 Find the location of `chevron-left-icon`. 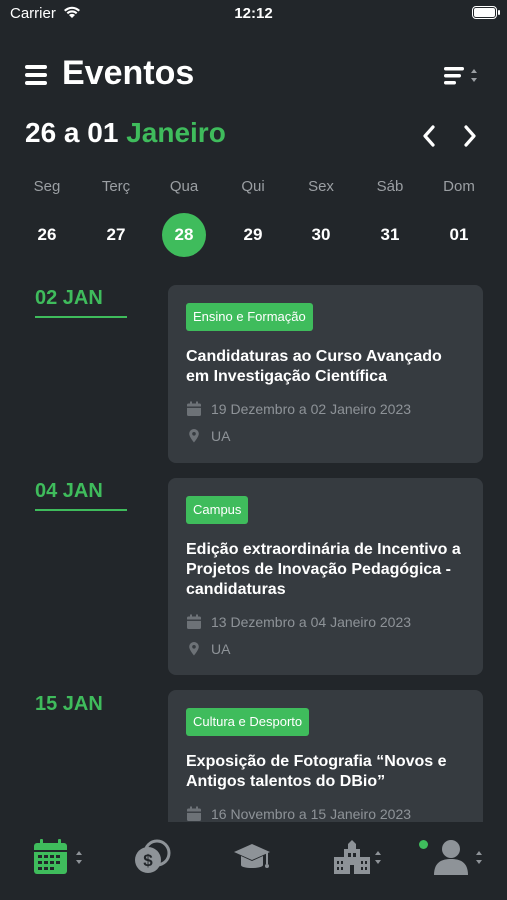

chevron-left-icon is located at coordinates (429, 136).